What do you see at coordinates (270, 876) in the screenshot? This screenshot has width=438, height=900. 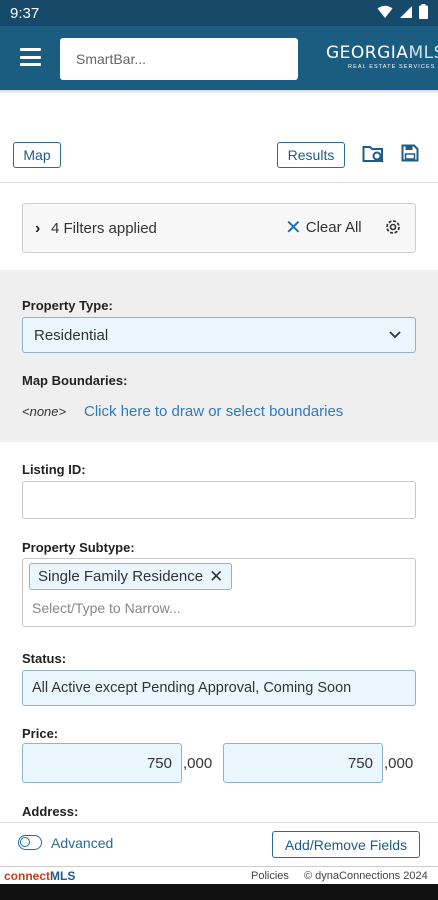 I see `policies-link: Policies` at bounding box center [270, 876].